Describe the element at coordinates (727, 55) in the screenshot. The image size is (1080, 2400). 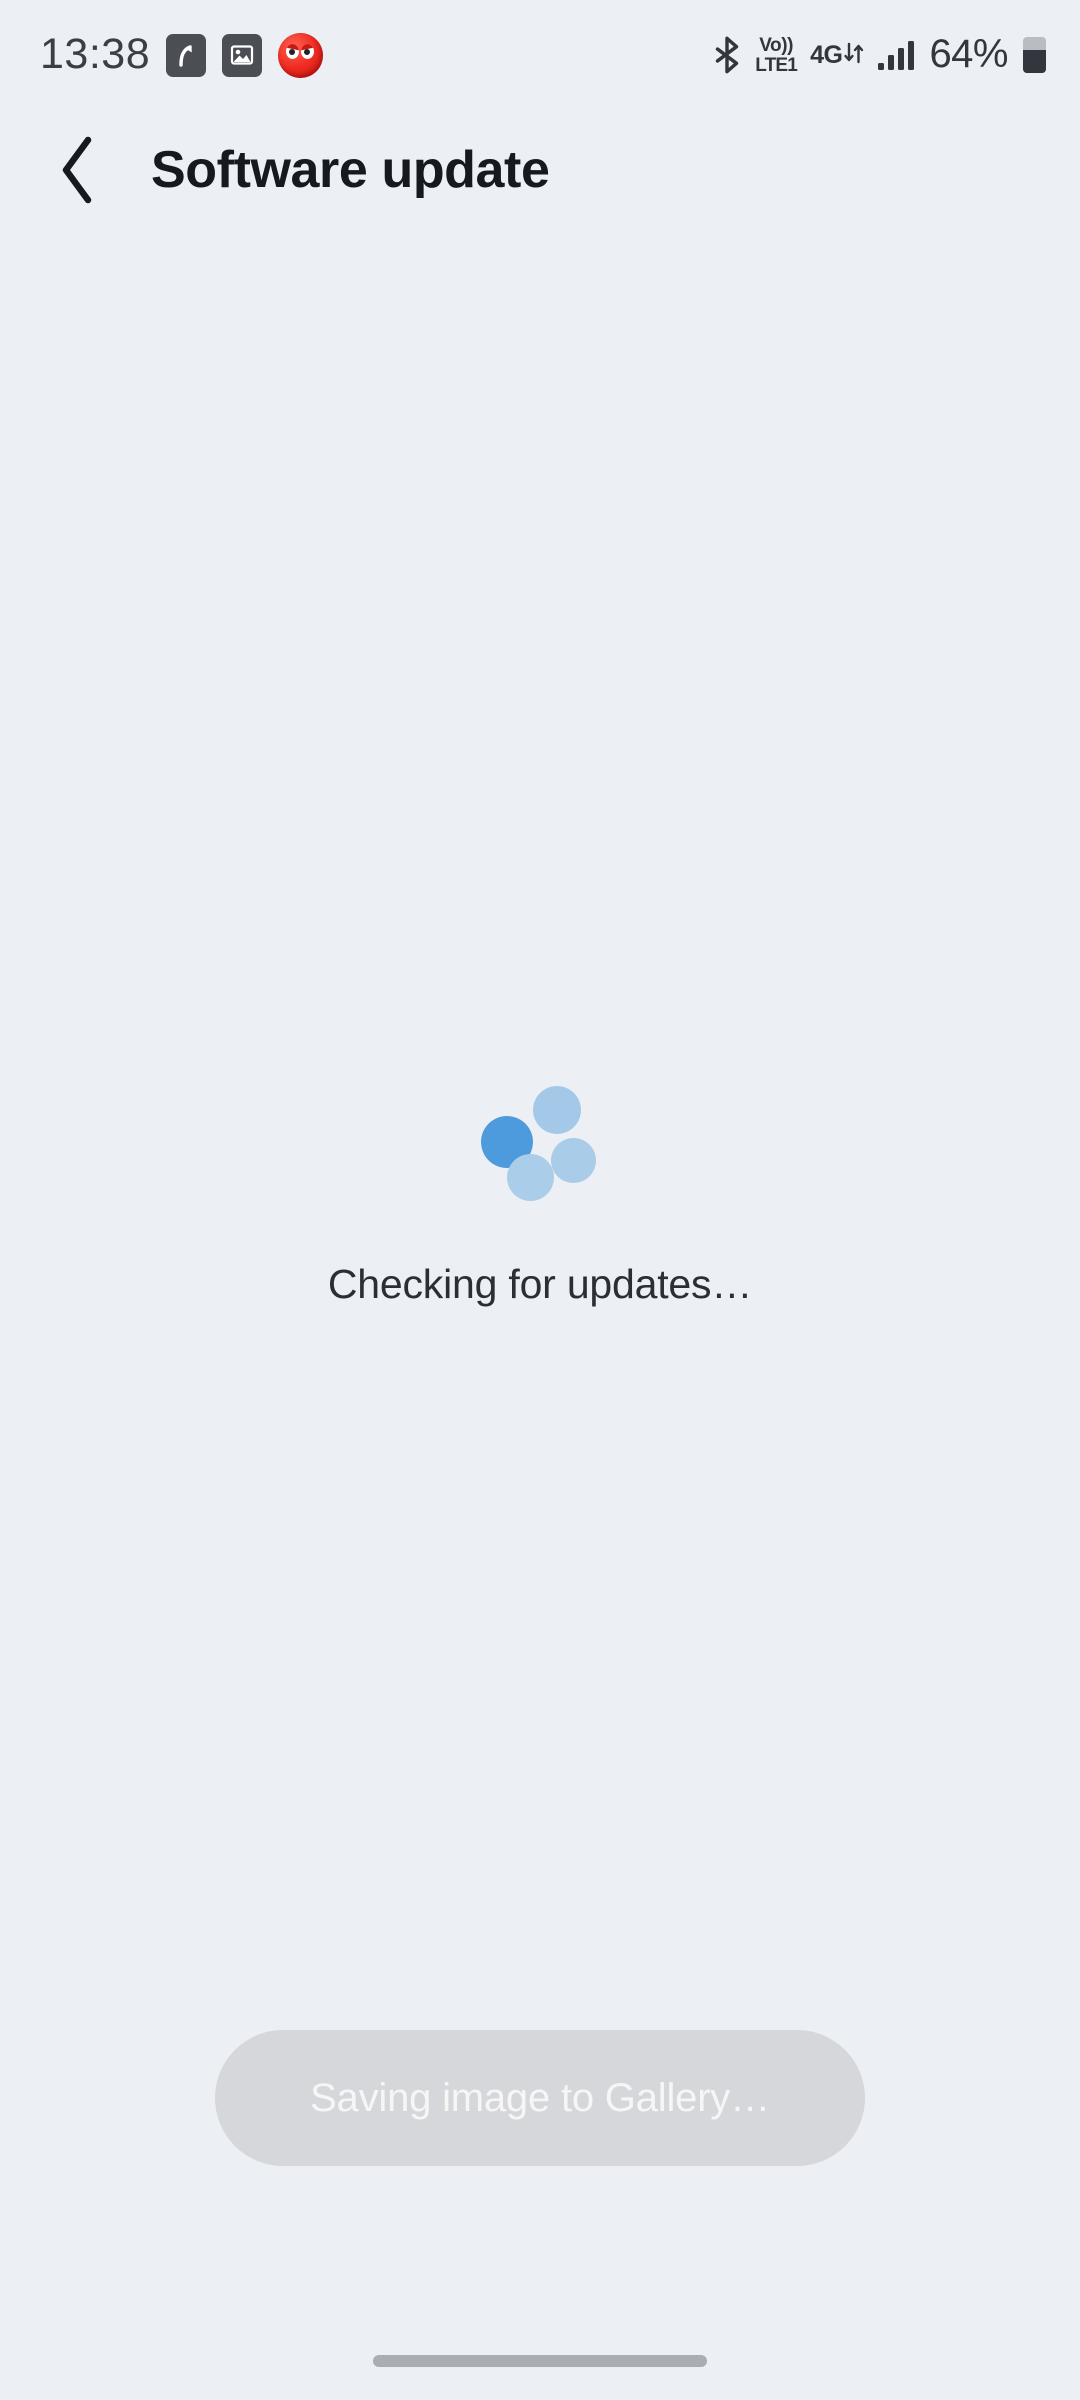
I see `bluetooth-icon` at that location.